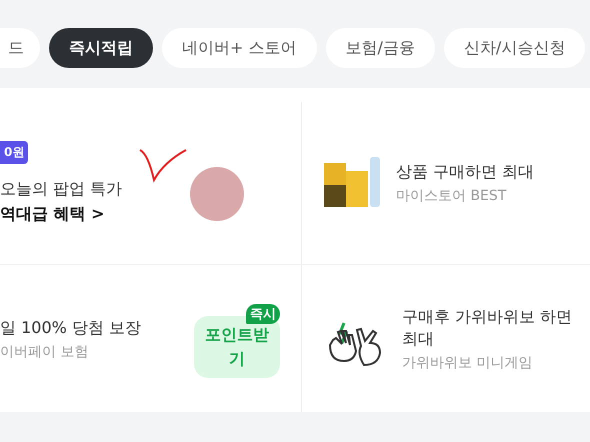  I want to click on offer-title: 일 100% 당첨 보장, so click(70, 327).